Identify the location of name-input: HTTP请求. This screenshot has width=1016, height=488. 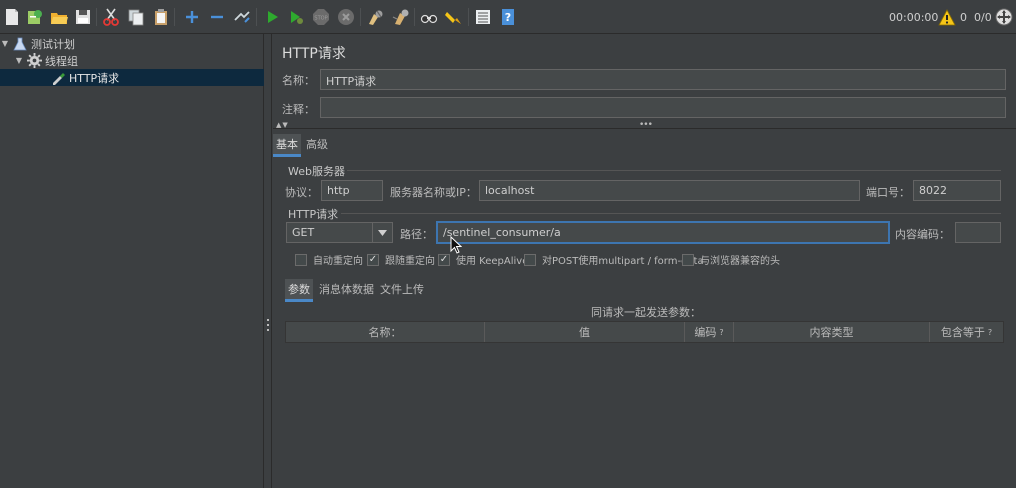
(663, 79).